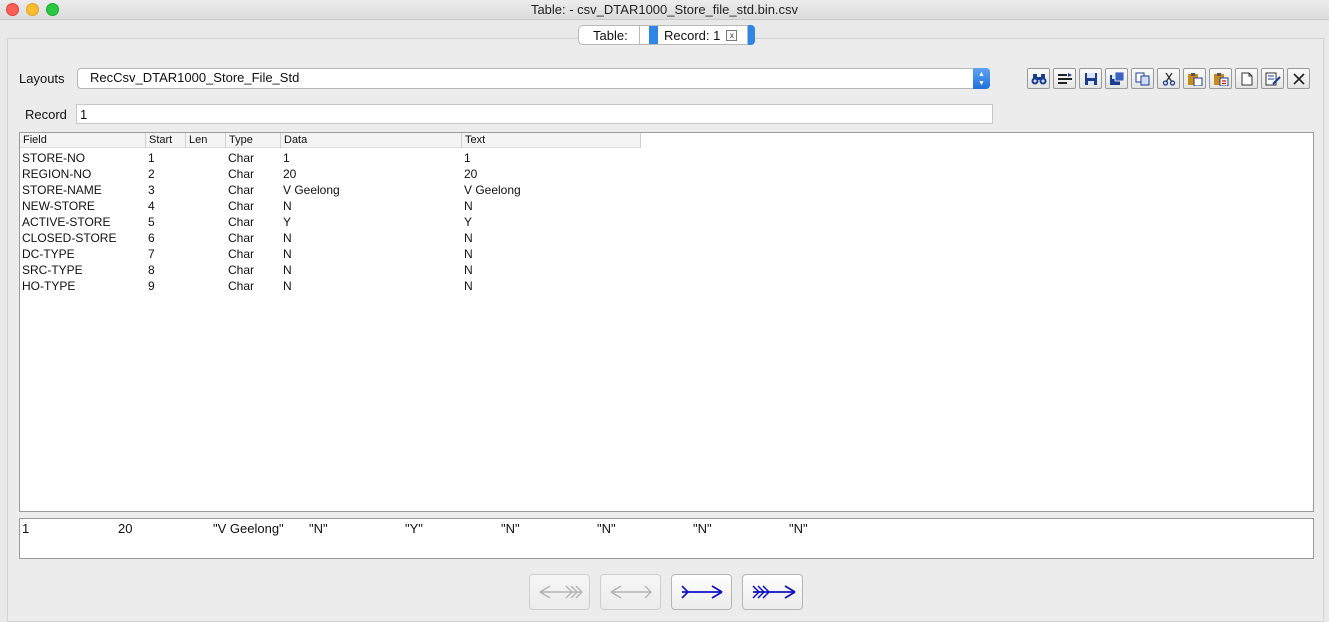 The image size is (1329, 622). I want to click on first-record-button, so click(559, 592).